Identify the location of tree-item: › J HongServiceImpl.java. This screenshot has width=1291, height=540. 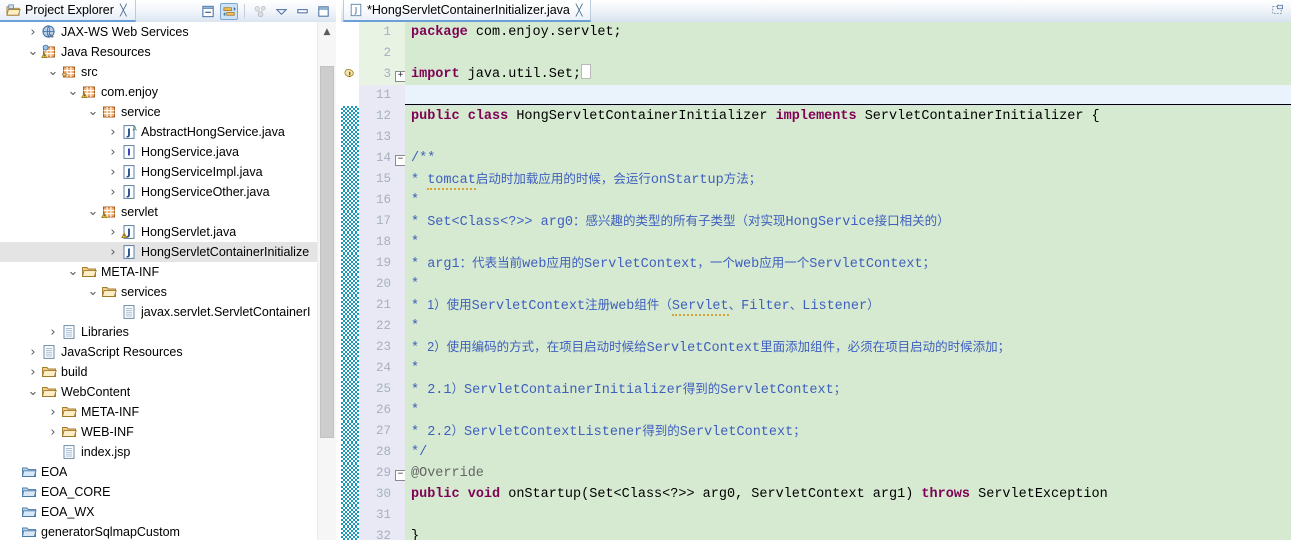
(159, 172).